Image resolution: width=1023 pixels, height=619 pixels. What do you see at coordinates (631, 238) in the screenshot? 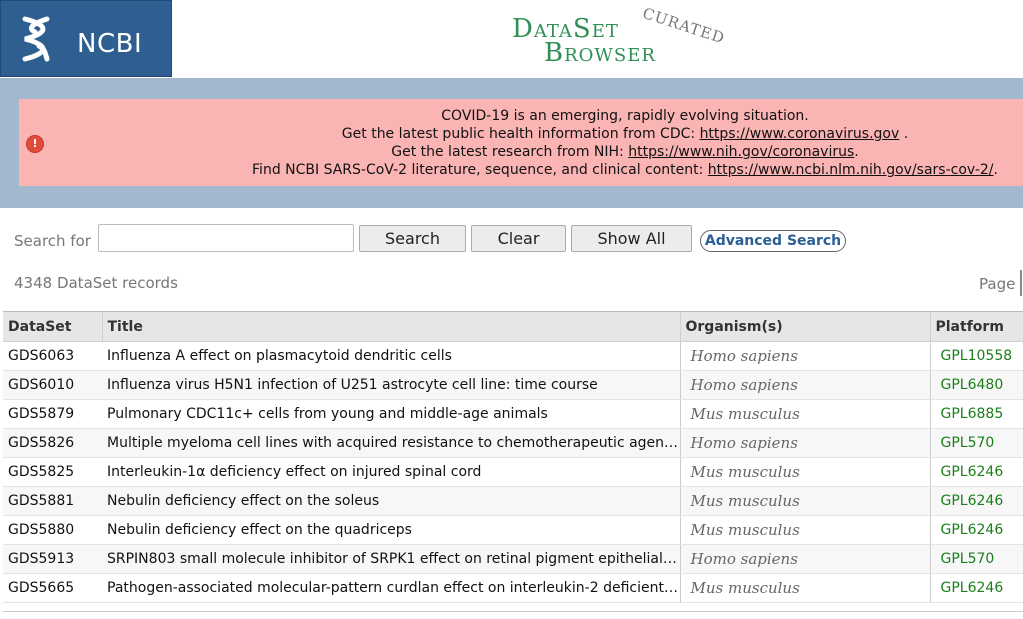
I see `show-all-button: Show All` at bounding box center [631, 238].